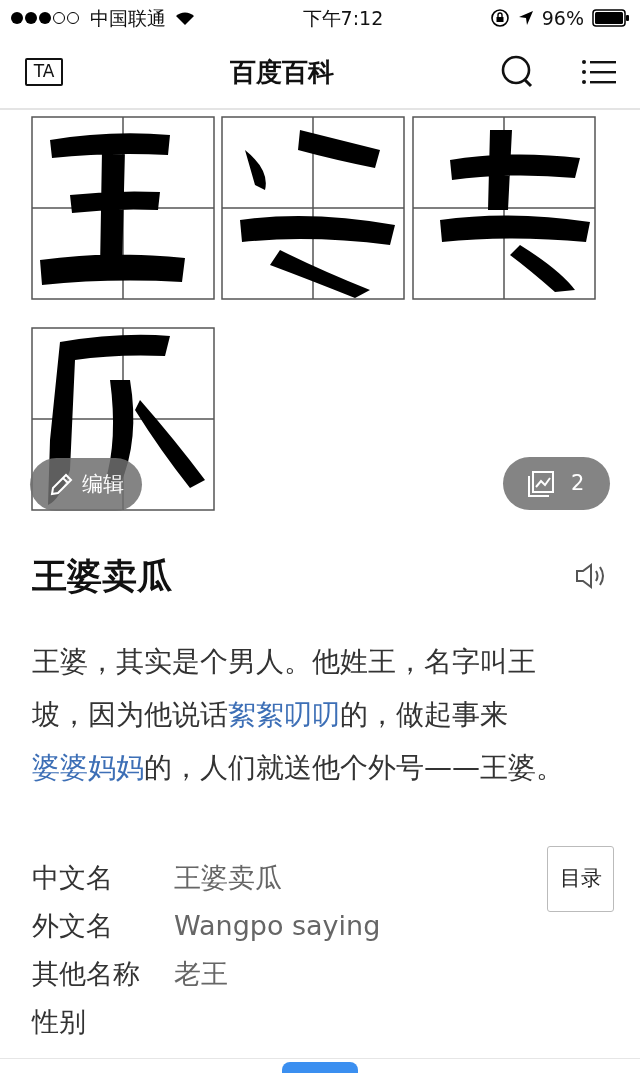 Image resolution: width=640 pixels, height=1073 pixels. I want to click on menu-icon, so click(599, 72).